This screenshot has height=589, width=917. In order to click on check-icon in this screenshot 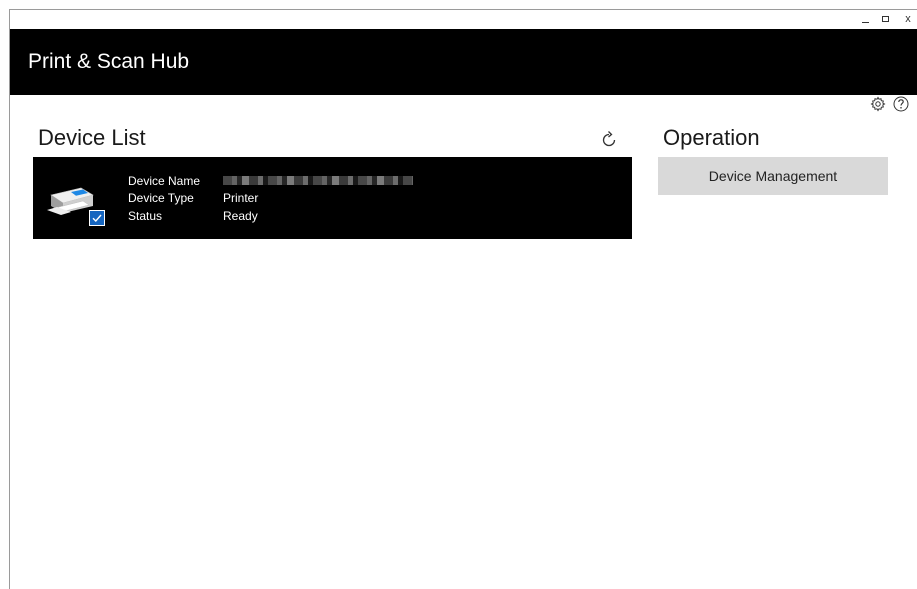, I will do `click(97, 218)`.